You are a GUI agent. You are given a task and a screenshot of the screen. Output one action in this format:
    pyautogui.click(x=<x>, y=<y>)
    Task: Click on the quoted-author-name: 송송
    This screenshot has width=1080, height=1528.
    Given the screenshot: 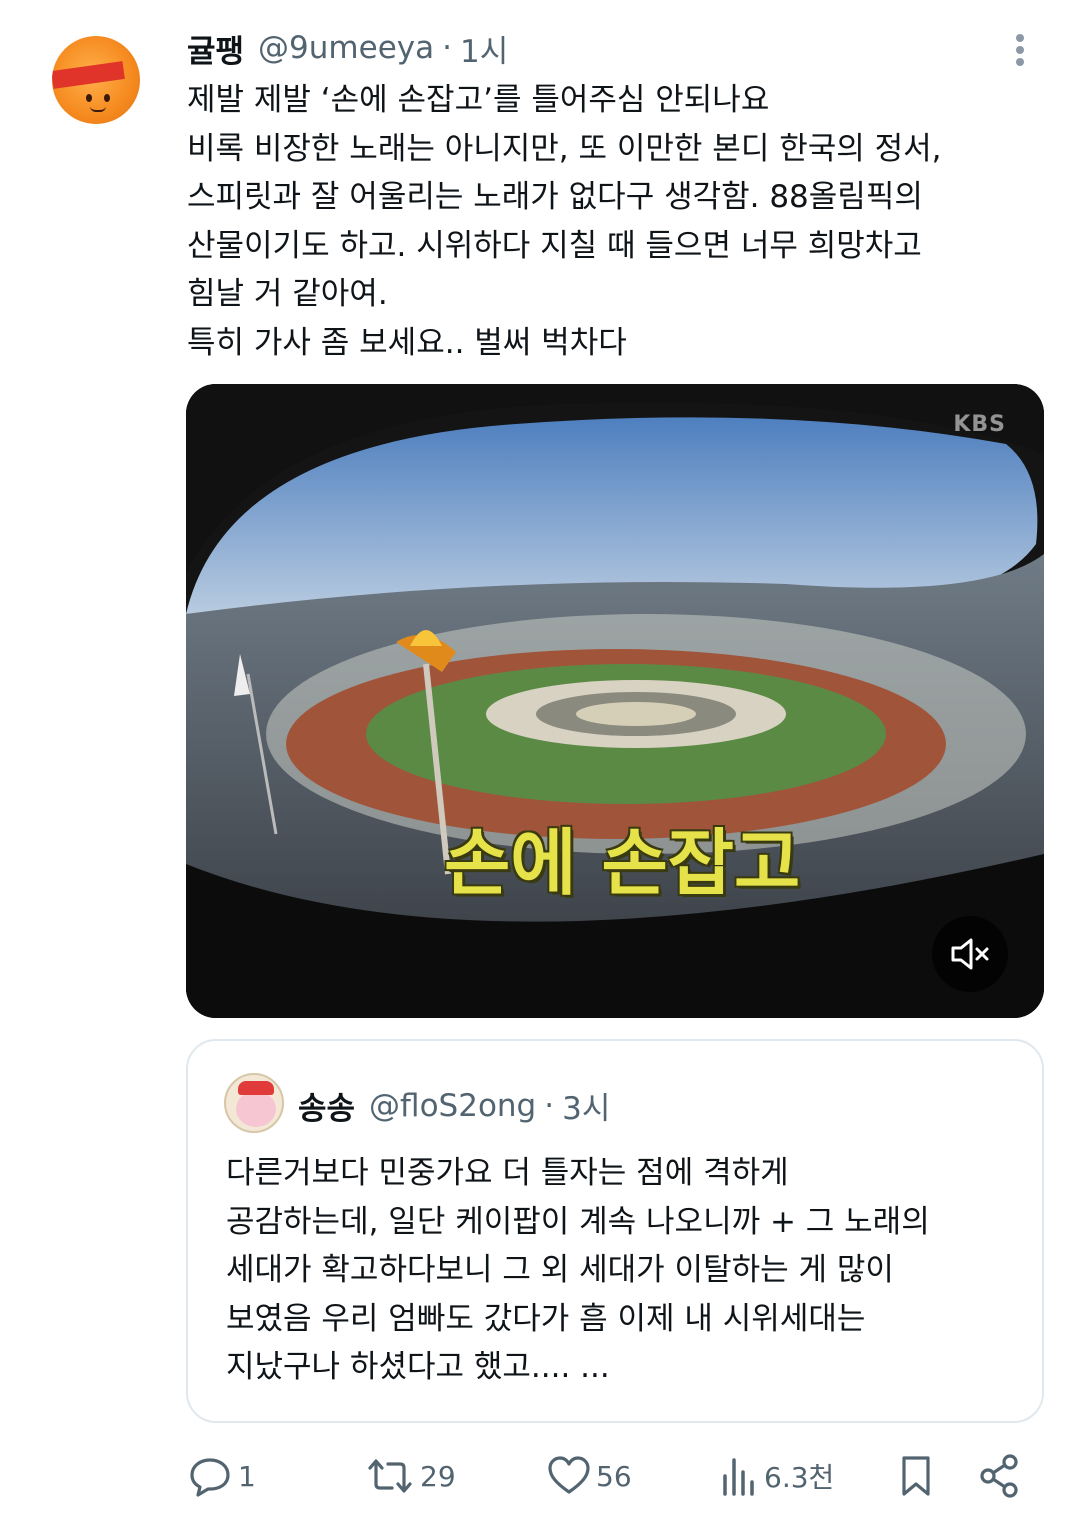 What is the action you would take?
    pyautogui.click(x=327, y=1109)
    